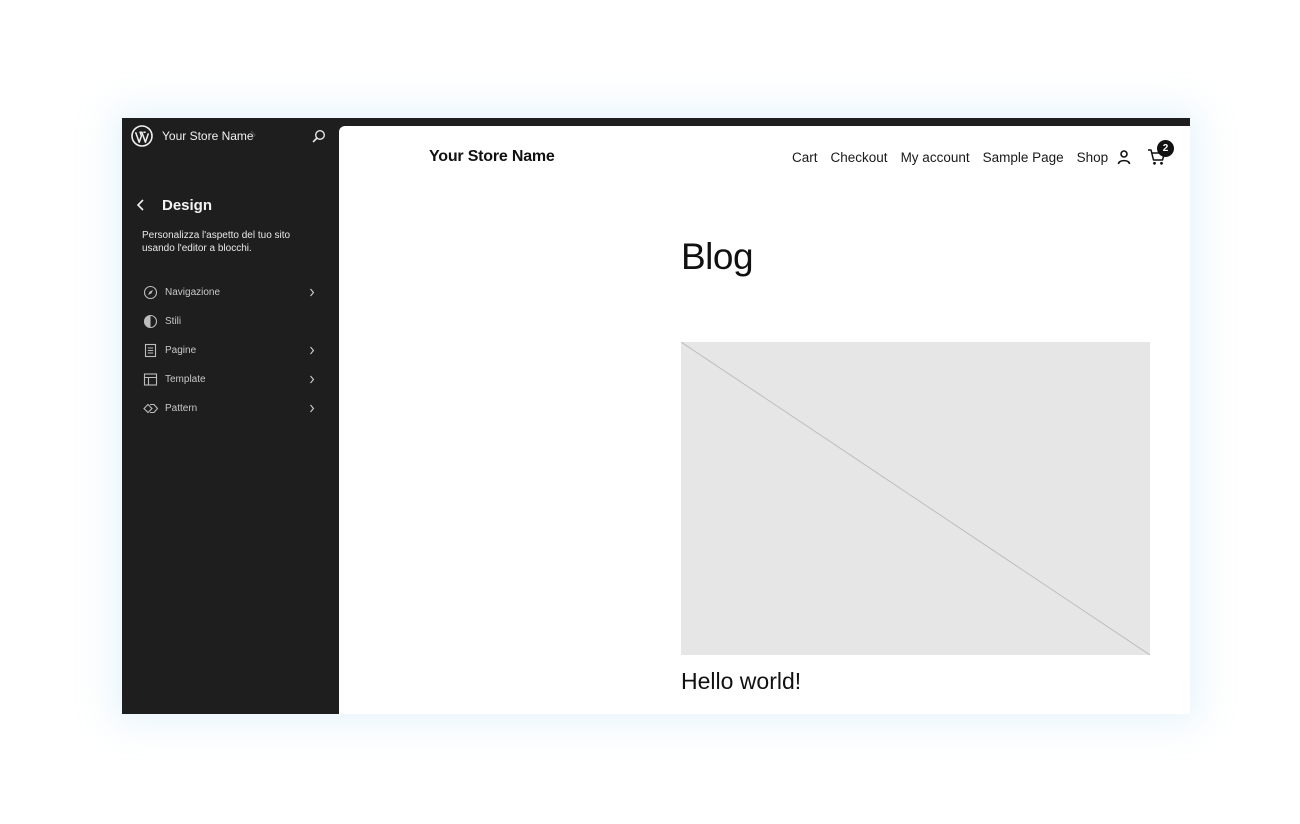 The width and height of the screenshot is (1300, 824). Describe the element at coordinates (150, 350) in the screenshot. I see `page-icon` at that location.